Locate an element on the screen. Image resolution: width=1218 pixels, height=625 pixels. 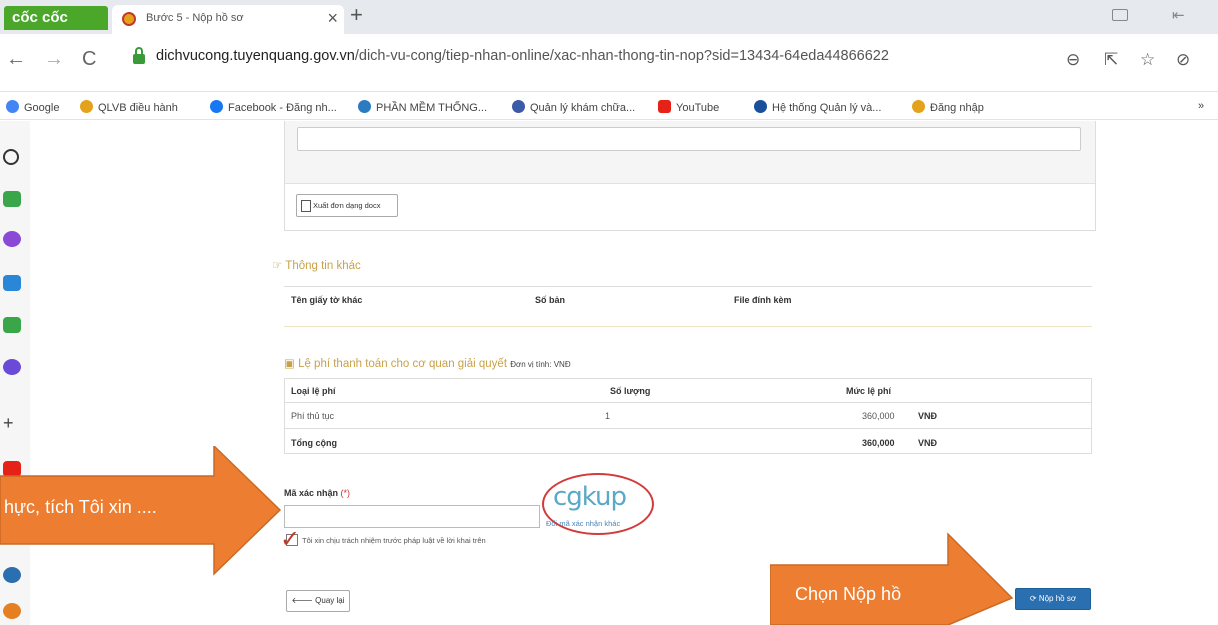
site-favicon-icon is located at coordinates (129, 19).